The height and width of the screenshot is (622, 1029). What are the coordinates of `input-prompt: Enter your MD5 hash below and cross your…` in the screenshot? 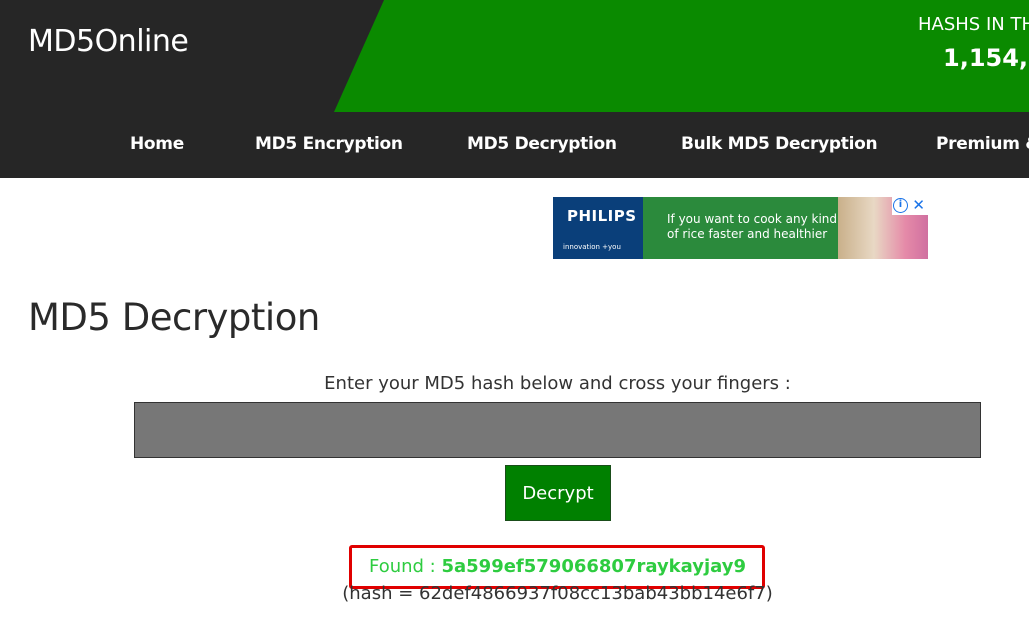 It's located at (557, 383).